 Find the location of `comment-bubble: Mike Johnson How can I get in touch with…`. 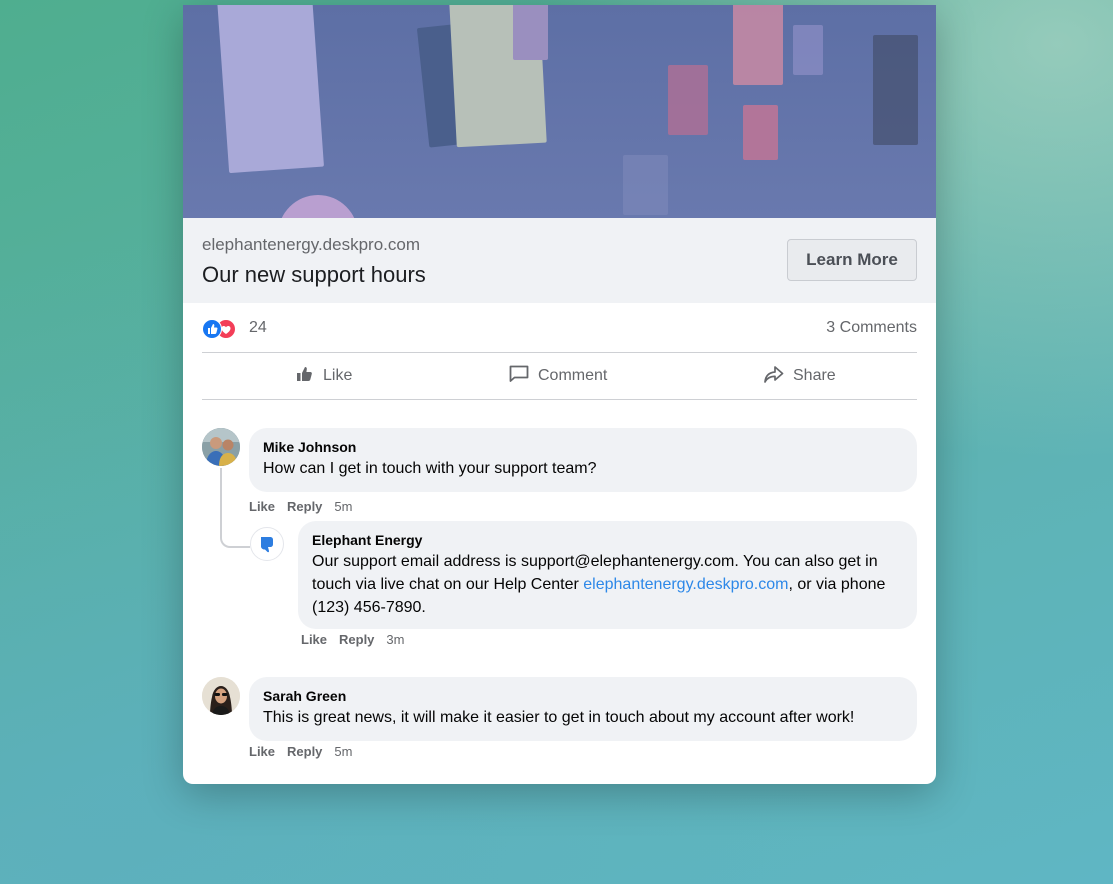

comment-bubble: Mike Johnson How can I get in touch with… is located at coordinates (583, 460).